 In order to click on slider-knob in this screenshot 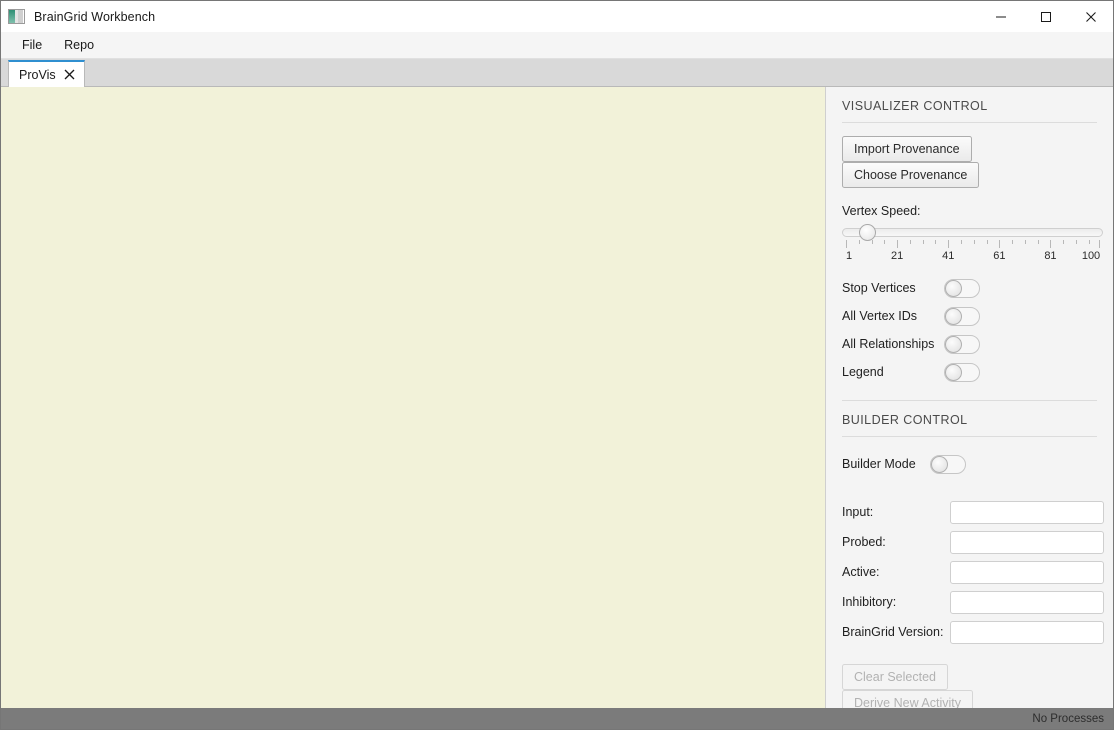, I will do `click(868, 232)`.